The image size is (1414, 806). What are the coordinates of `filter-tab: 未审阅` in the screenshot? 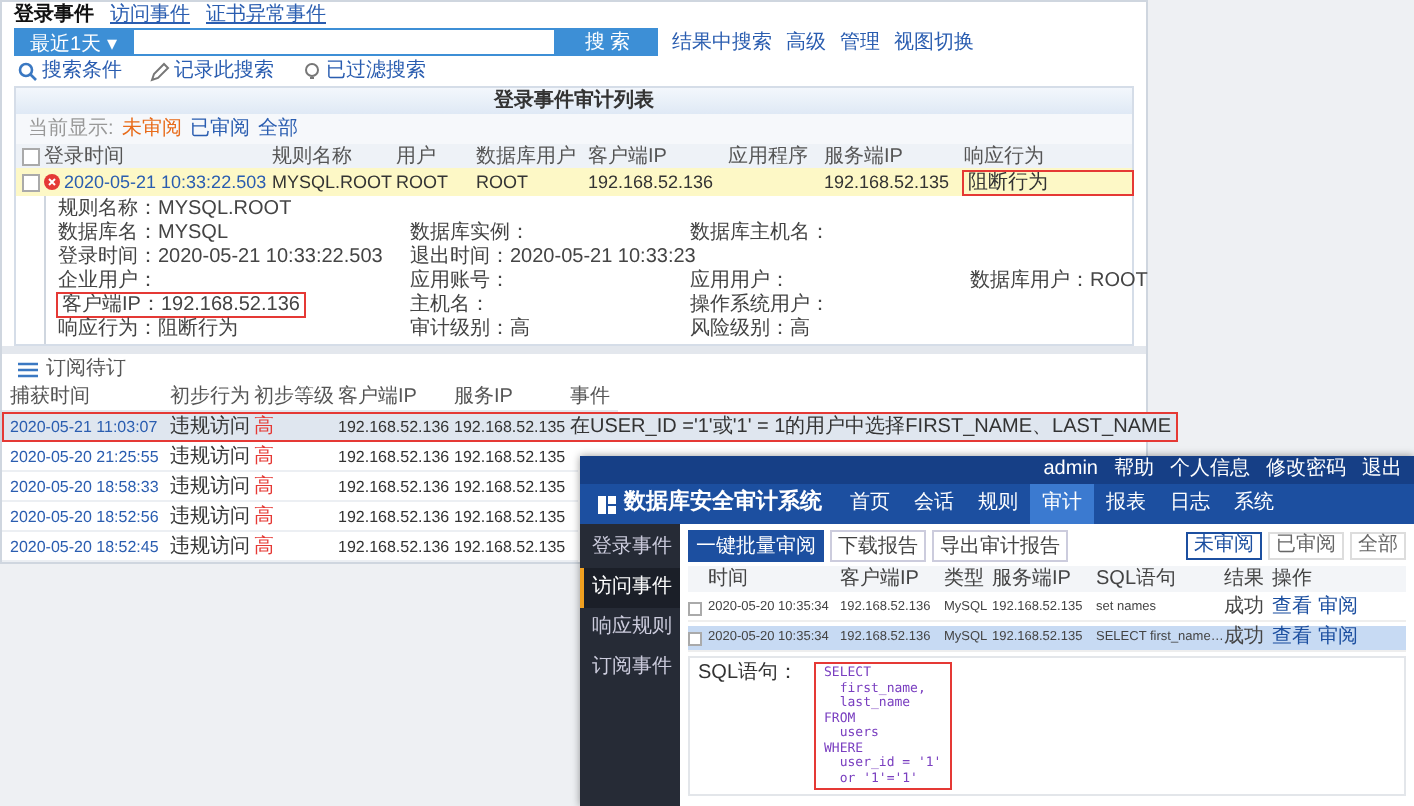 It's located at (1224, 546).